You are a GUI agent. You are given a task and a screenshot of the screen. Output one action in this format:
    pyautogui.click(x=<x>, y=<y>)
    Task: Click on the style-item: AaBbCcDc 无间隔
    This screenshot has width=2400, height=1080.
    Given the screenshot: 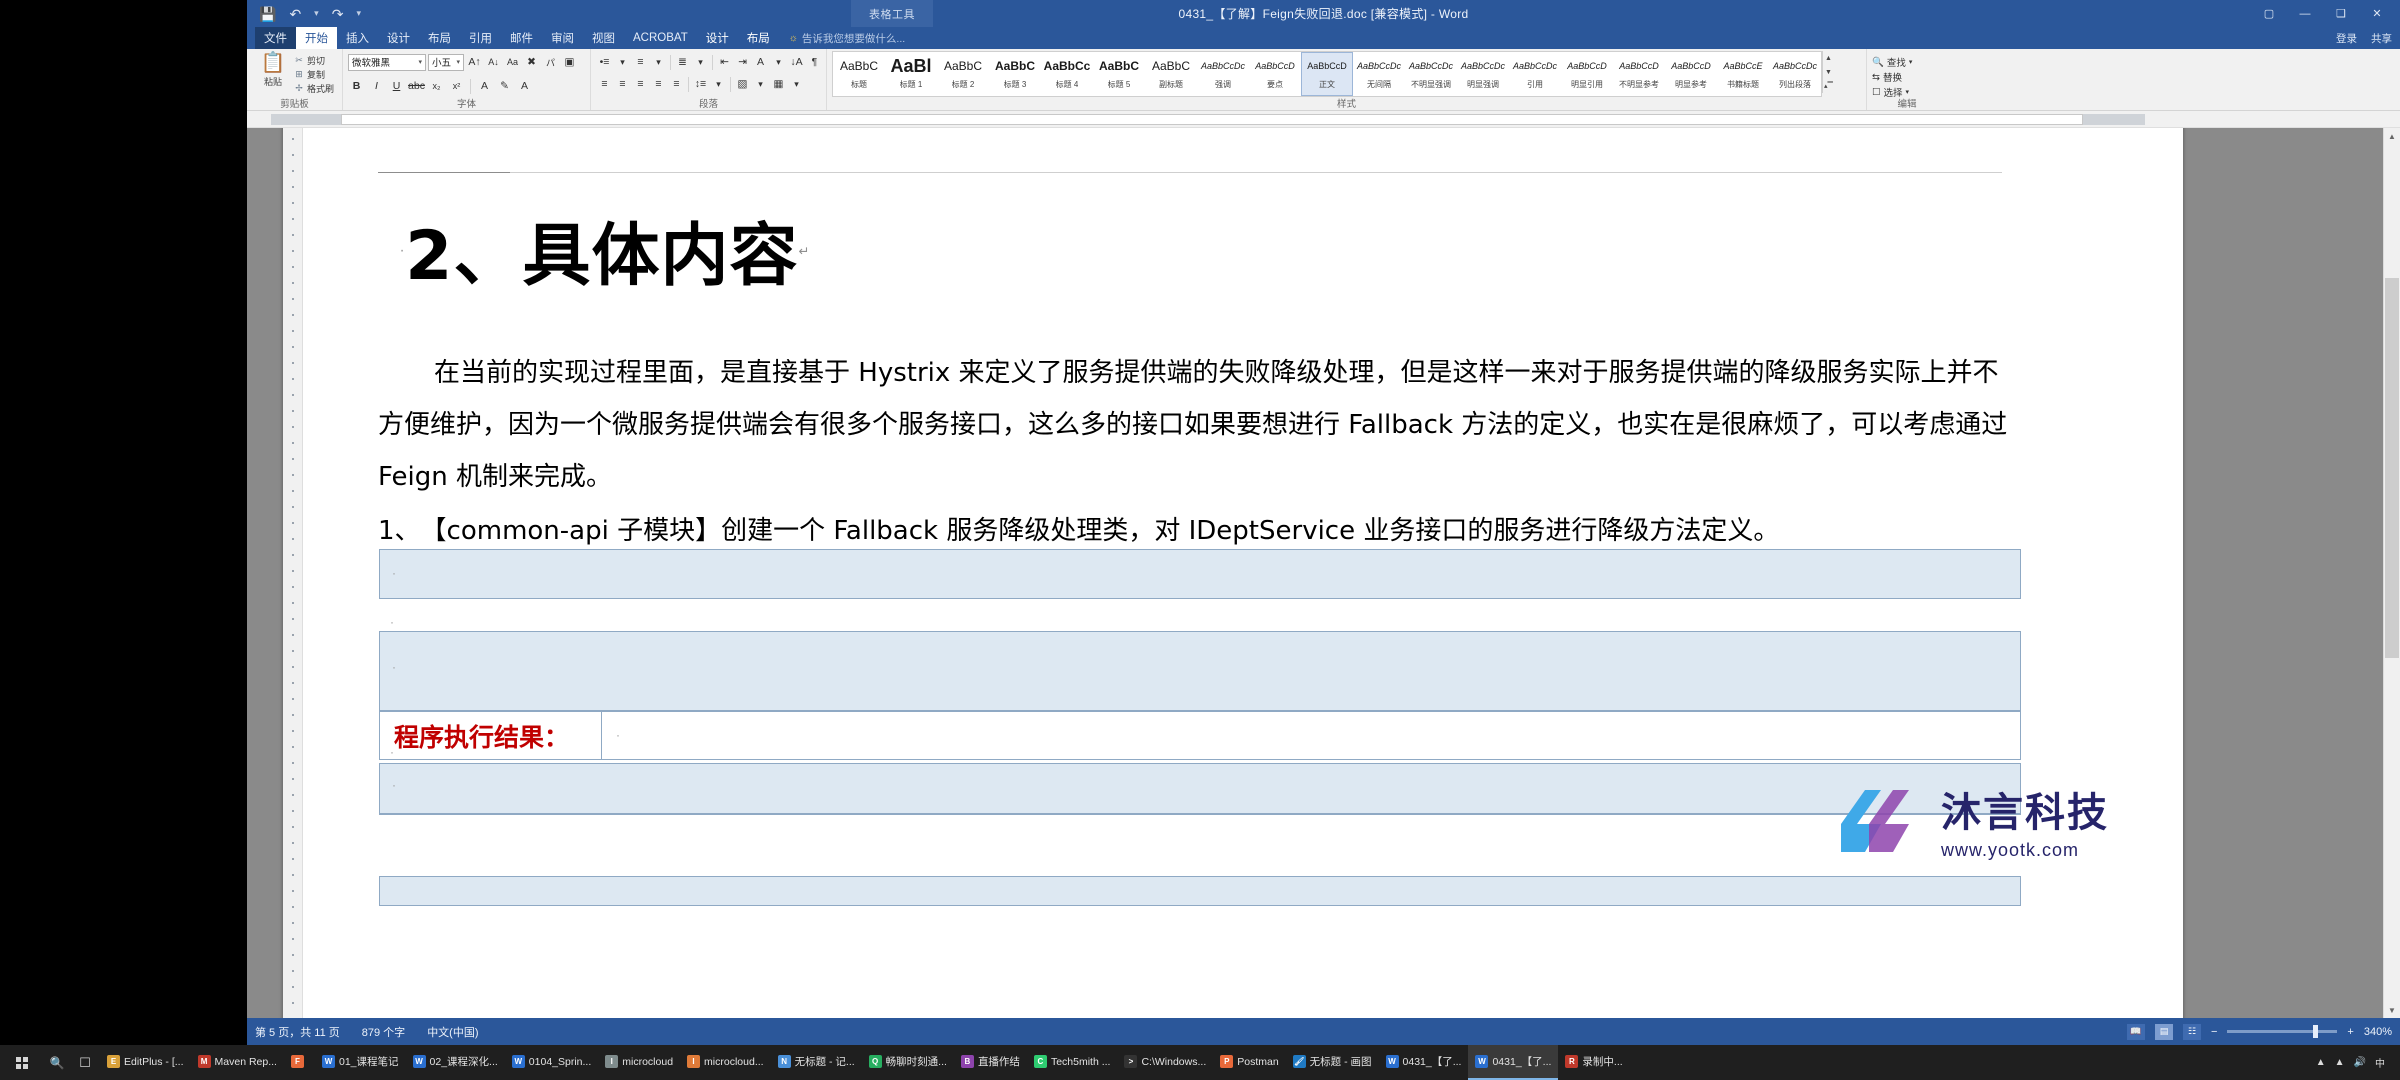 What is the action you would take?
    pyautogui.click(x=1379, y=74)
    